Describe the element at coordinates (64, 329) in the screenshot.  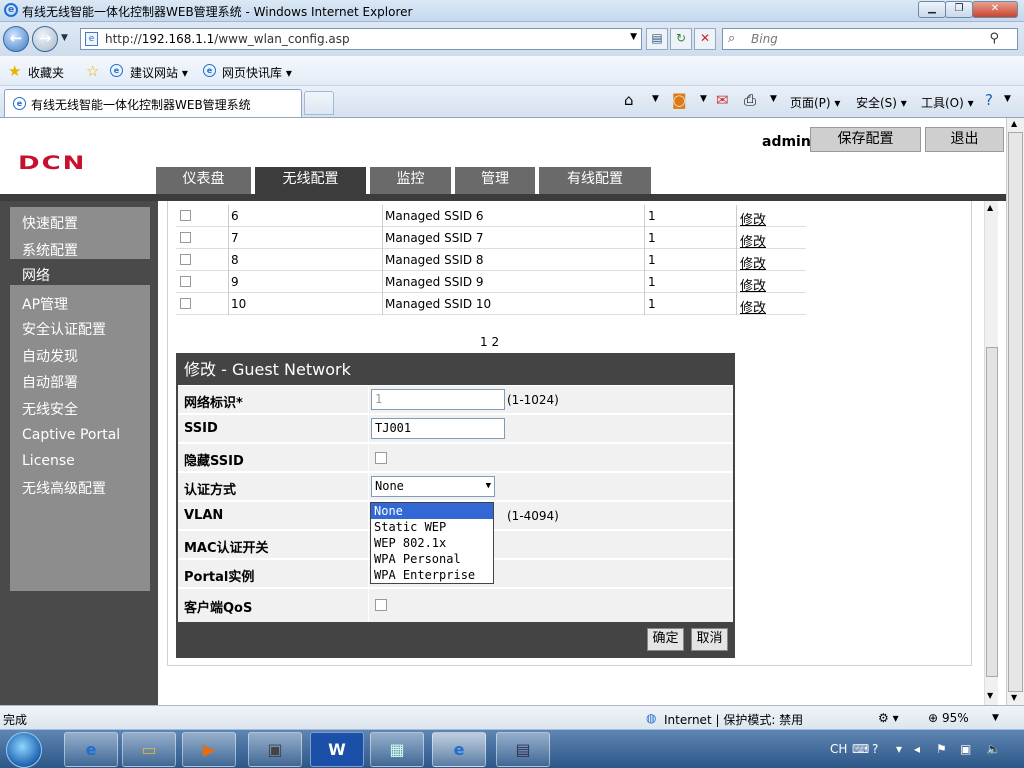
I see `sidebar-item-security-auth: 安全认证配置` at that location.